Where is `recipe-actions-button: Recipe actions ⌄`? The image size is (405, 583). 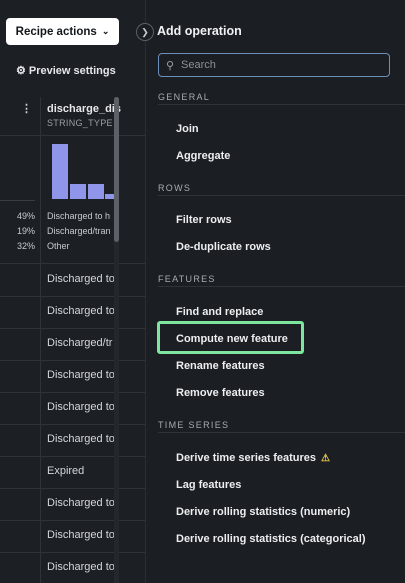
recipe-actions-button: Recipe actions ⌄ is located at coordinates (62, 31).